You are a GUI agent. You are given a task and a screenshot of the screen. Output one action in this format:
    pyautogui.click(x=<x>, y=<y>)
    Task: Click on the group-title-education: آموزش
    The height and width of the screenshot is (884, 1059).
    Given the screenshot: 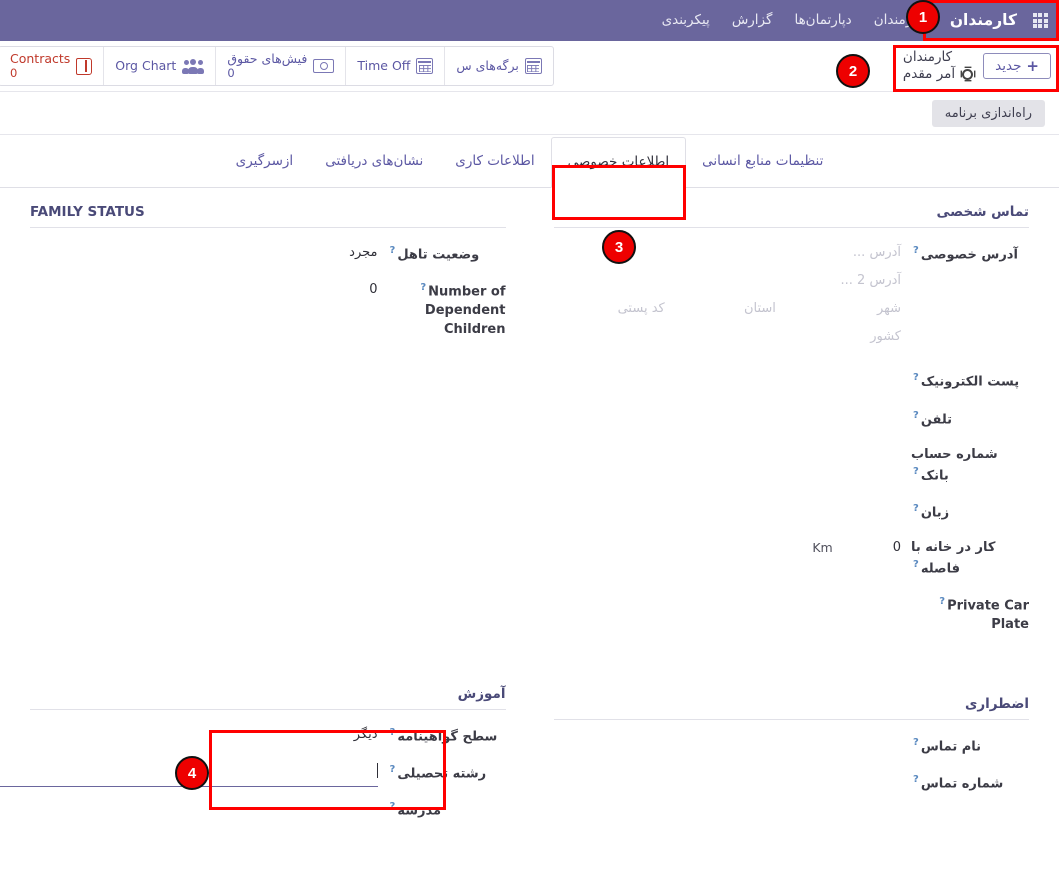 What is the action you would take?
    pyautogui.click(x=268, y=698)
    